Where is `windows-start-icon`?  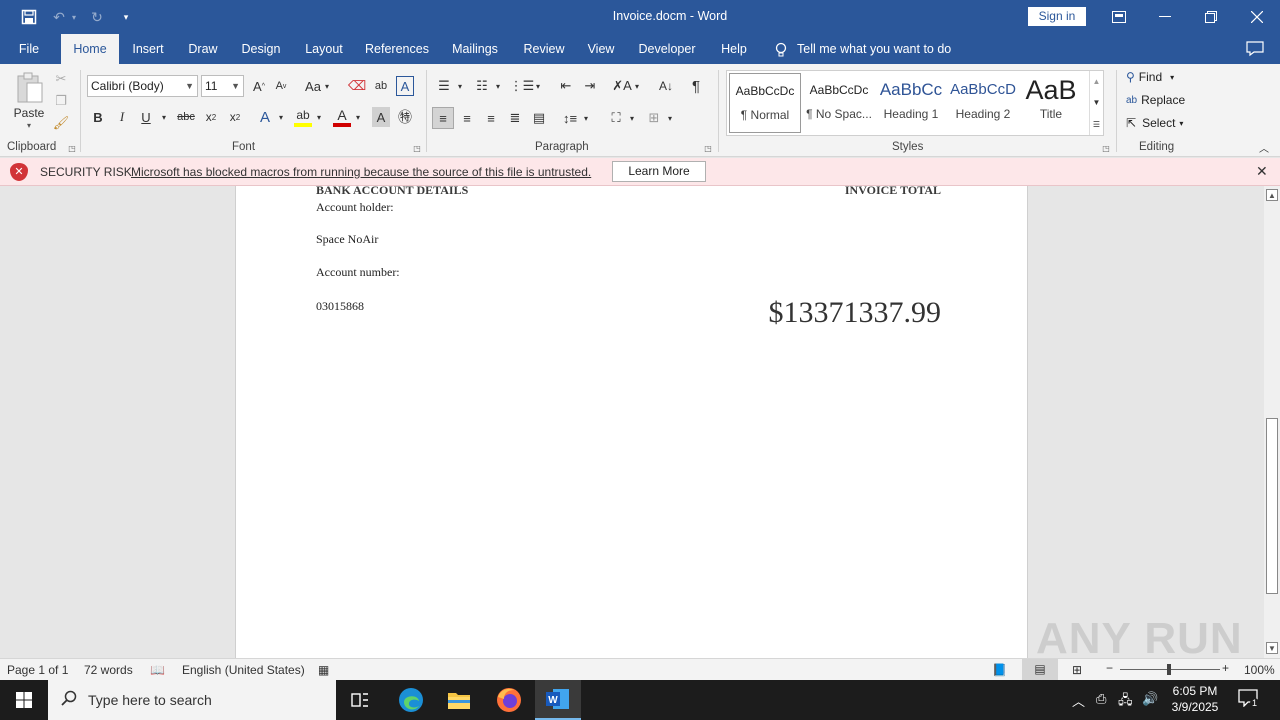 windows-start-icon is located at coordinates (24, 700).